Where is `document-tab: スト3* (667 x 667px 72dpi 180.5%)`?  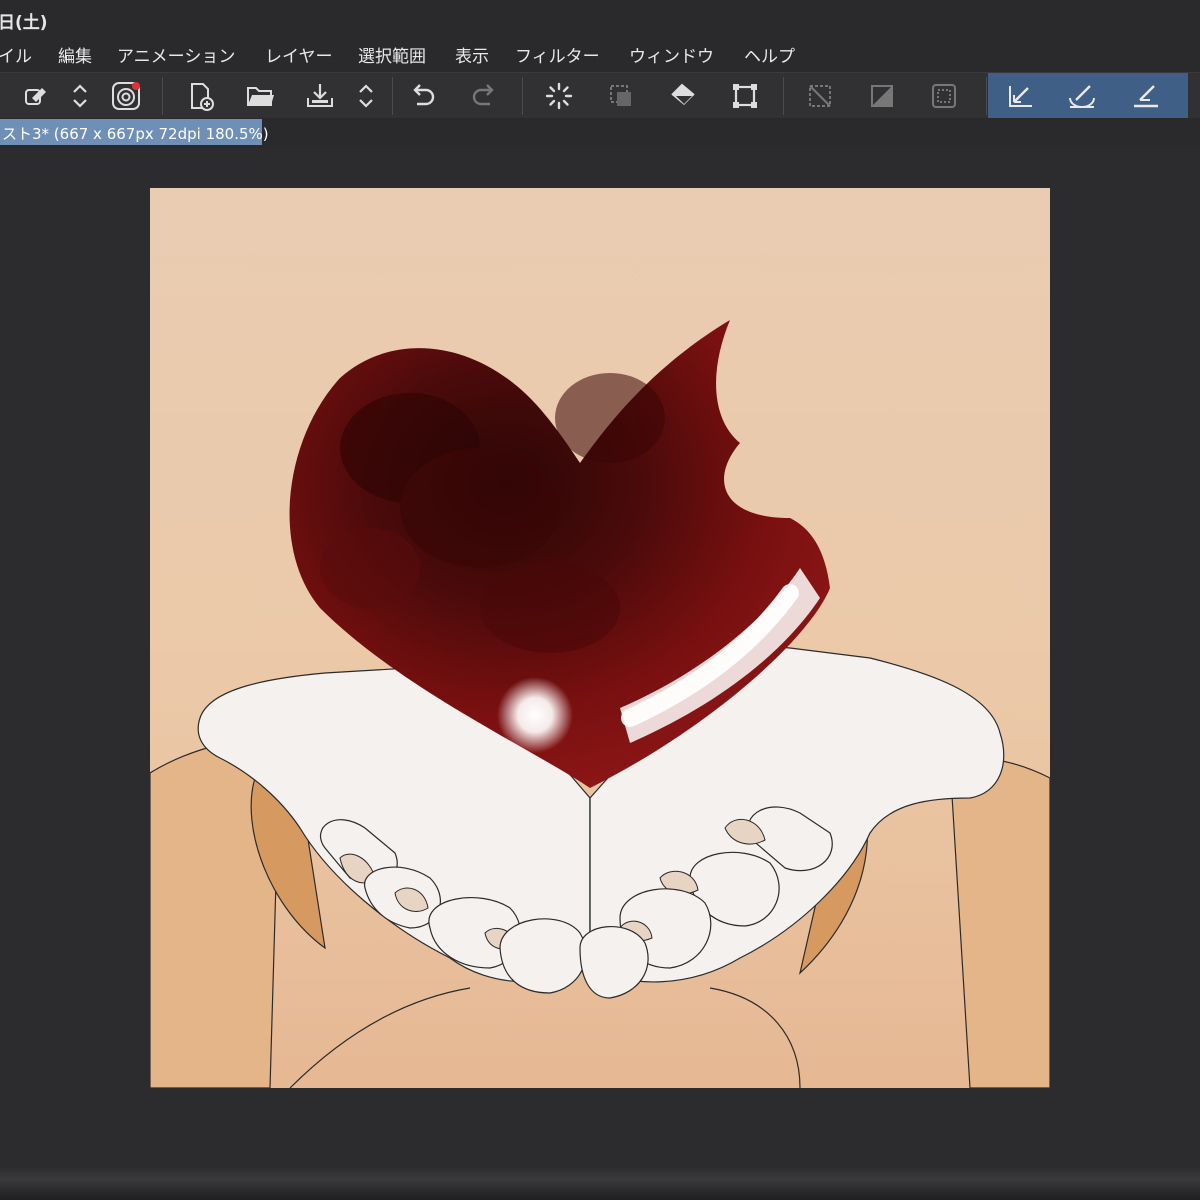 document-tab: スト3* (667 x 667px 72dpi 180.5%) is located at coordinates (134, 132).